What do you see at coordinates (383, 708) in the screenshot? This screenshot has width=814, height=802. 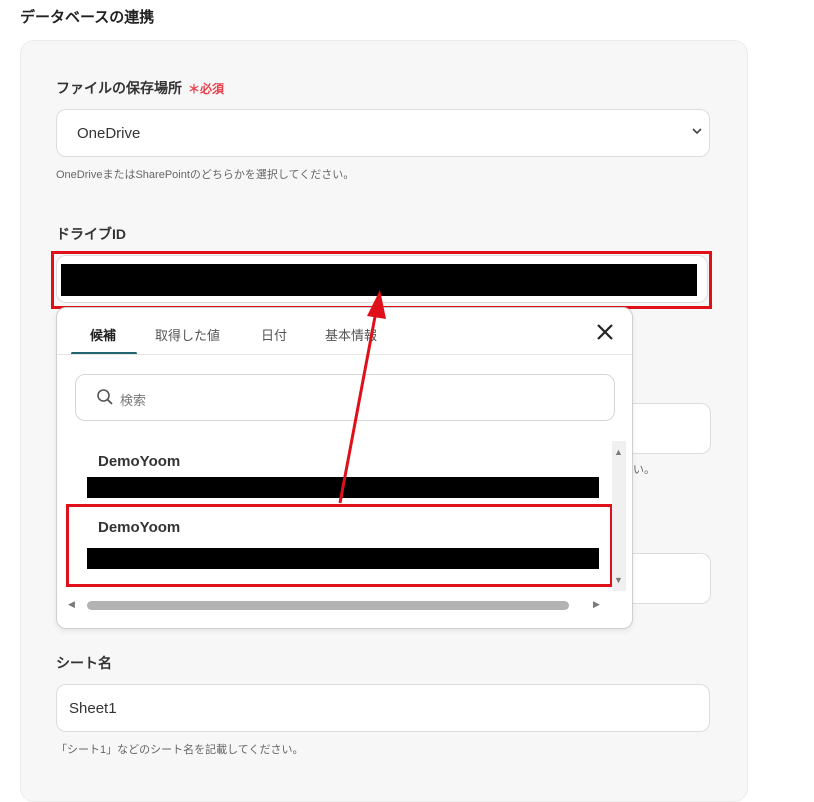 I see `sheet-name-input: Sheet1` at bounding box center [383, 708].